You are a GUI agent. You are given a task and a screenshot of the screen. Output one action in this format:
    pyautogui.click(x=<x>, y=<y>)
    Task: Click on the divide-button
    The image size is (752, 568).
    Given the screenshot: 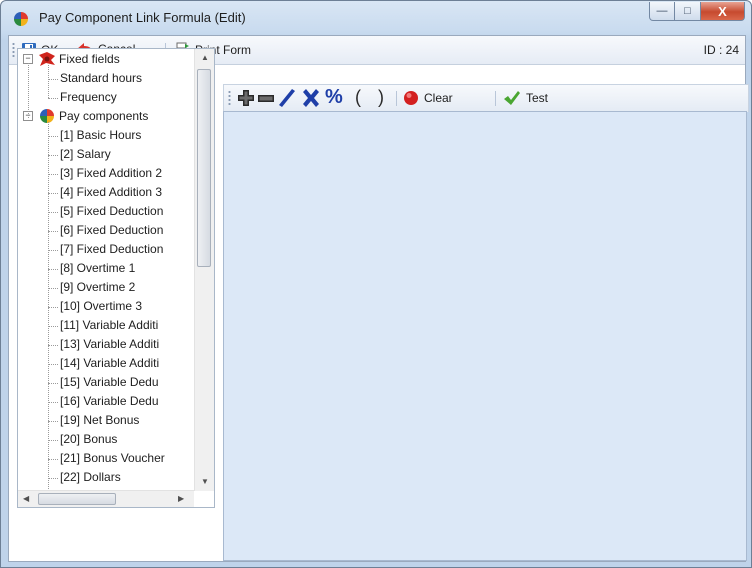 What is the action you would take?
    pyautogui.click(x=287, y=98)
    